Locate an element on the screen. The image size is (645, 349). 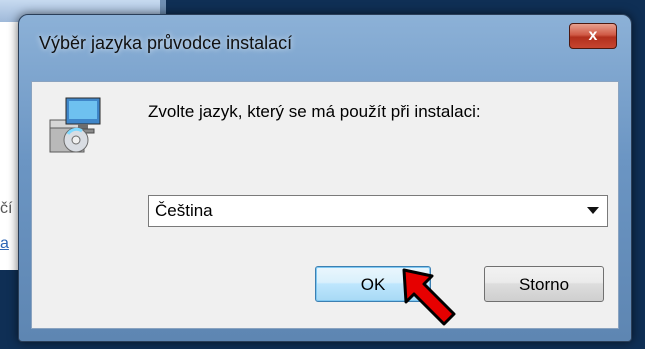
dialog-title: Výběr jazyka průvodce instalací is located at coordinates (166, 43).